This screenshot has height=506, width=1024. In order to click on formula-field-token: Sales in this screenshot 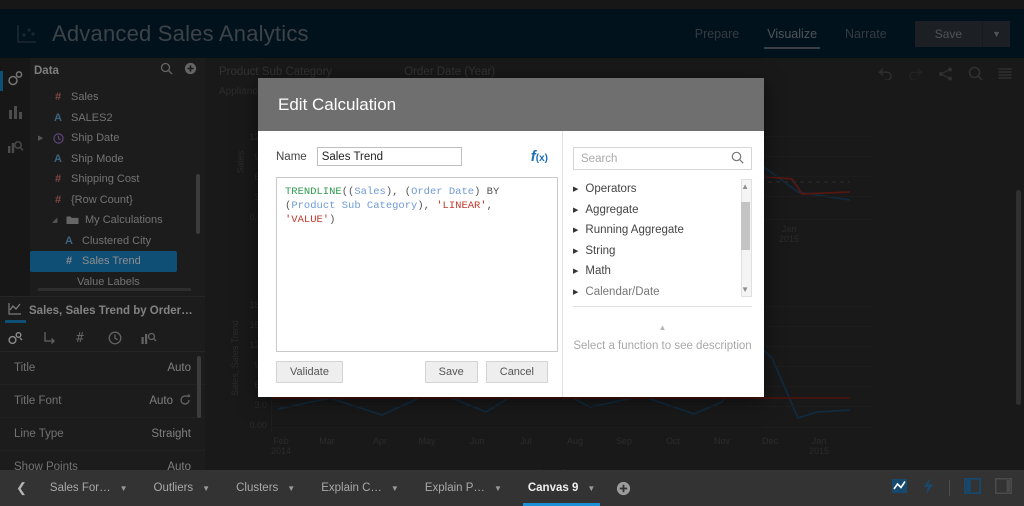, I will do `click(370, 192)`.